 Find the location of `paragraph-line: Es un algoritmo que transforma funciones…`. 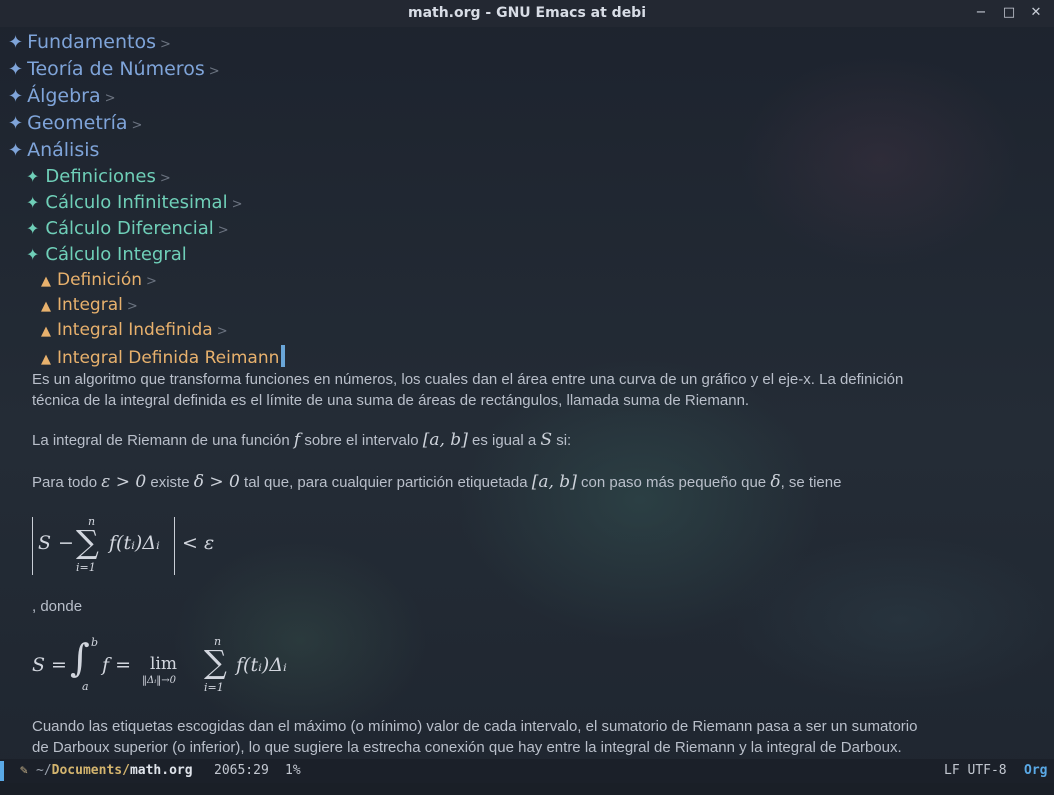

paragraph-line: Es un algoritmo que transforma funciones… is located at coordinates (468, 379).